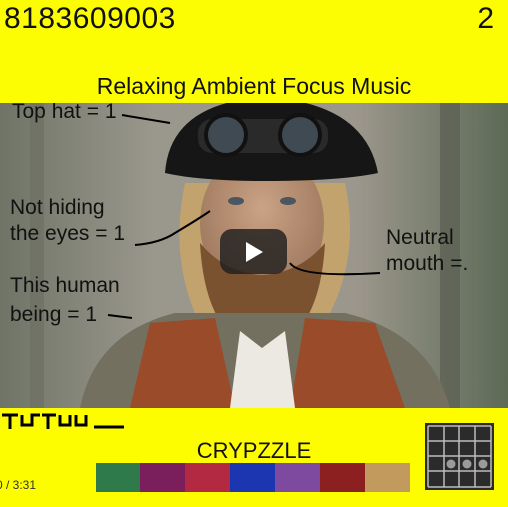  I want to click on video-id: 8183609003, so click(90, 18).